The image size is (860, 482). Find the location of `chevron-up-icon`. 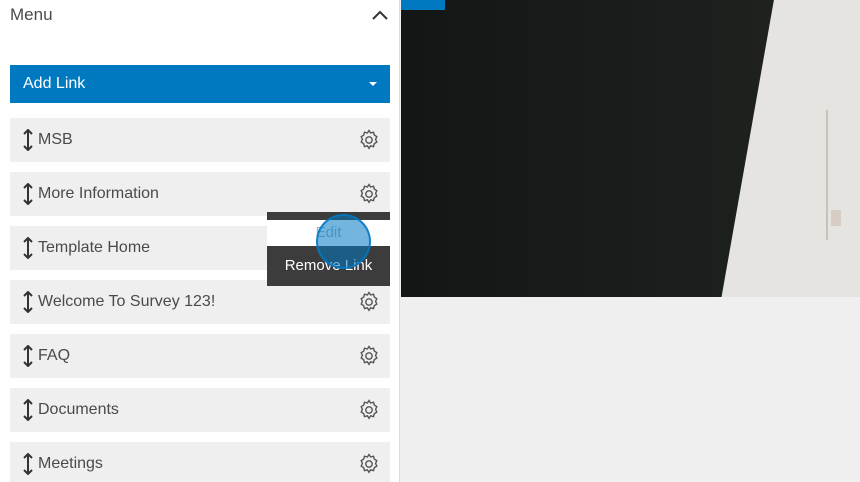

chevron-up-icon is located at coordinates (380, 16).